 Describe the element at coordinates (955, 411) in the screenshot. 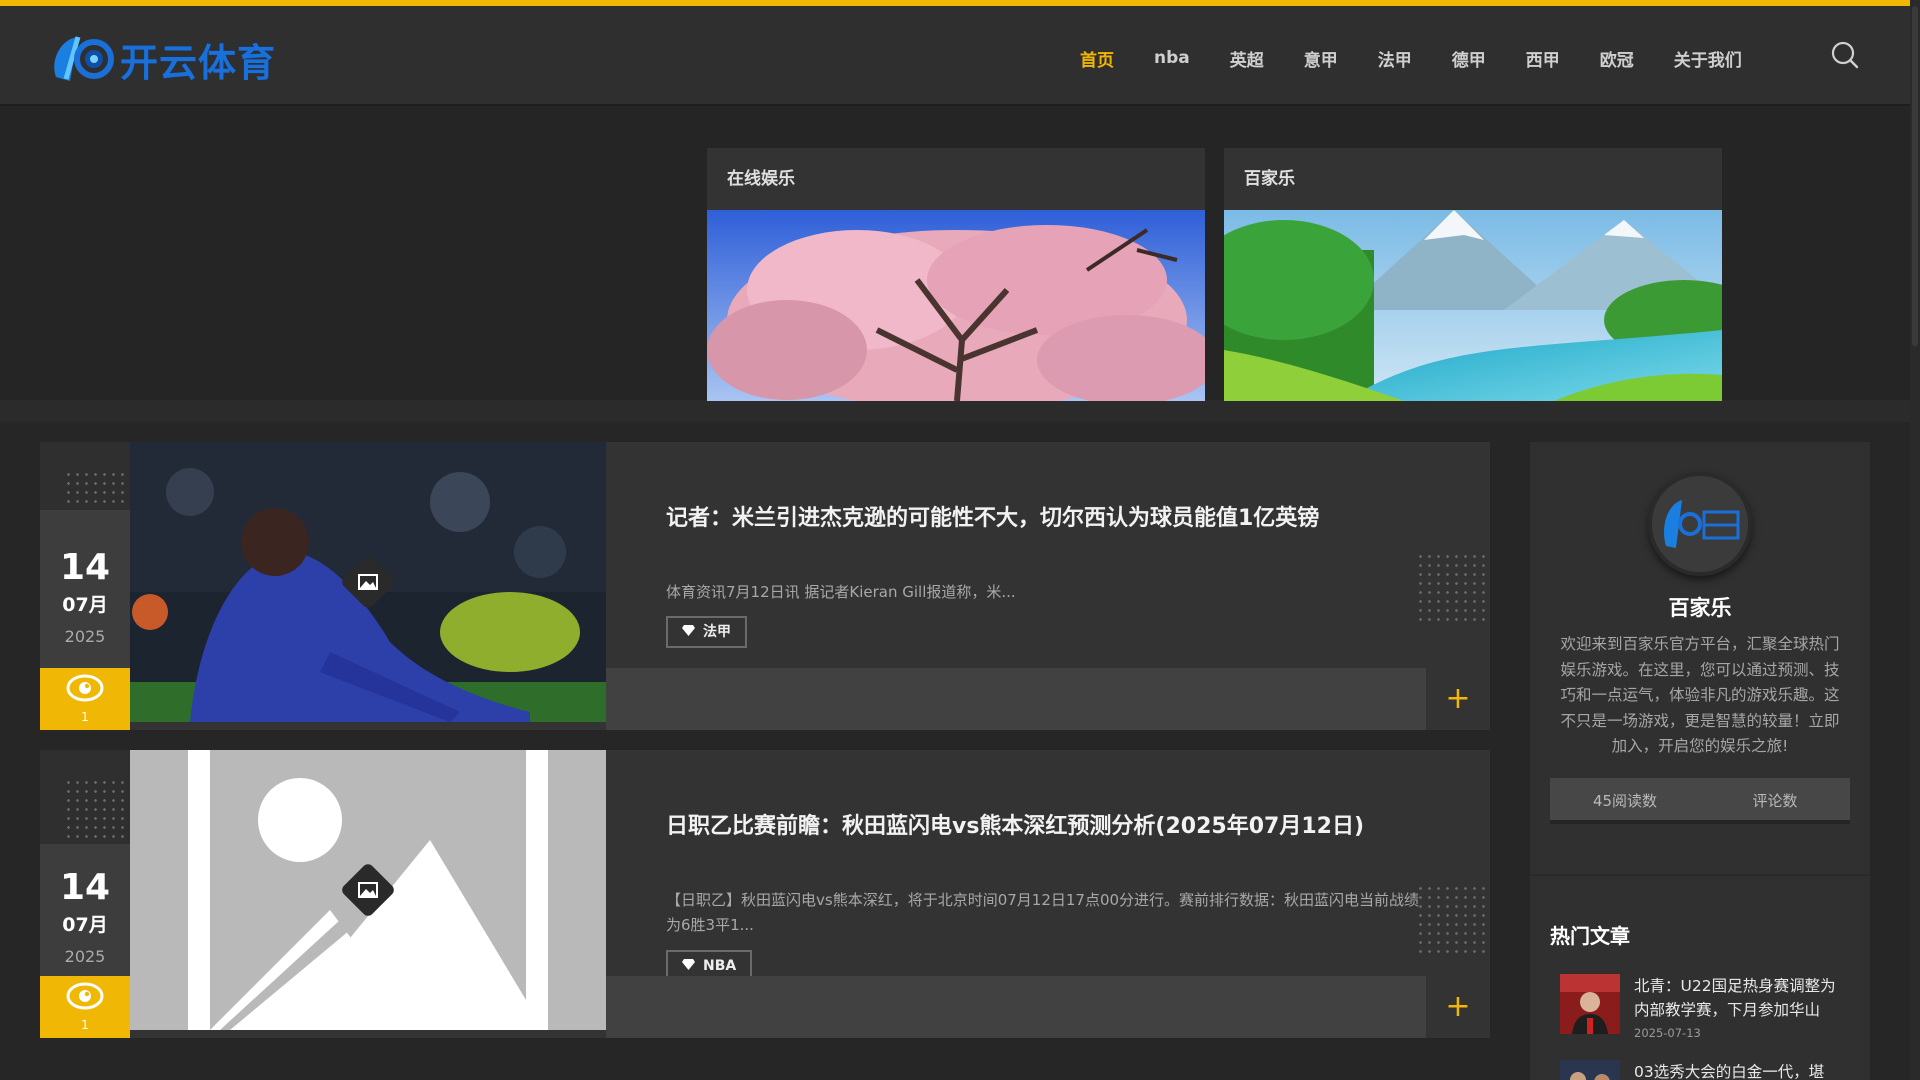

I see `banner-divider` at that location.